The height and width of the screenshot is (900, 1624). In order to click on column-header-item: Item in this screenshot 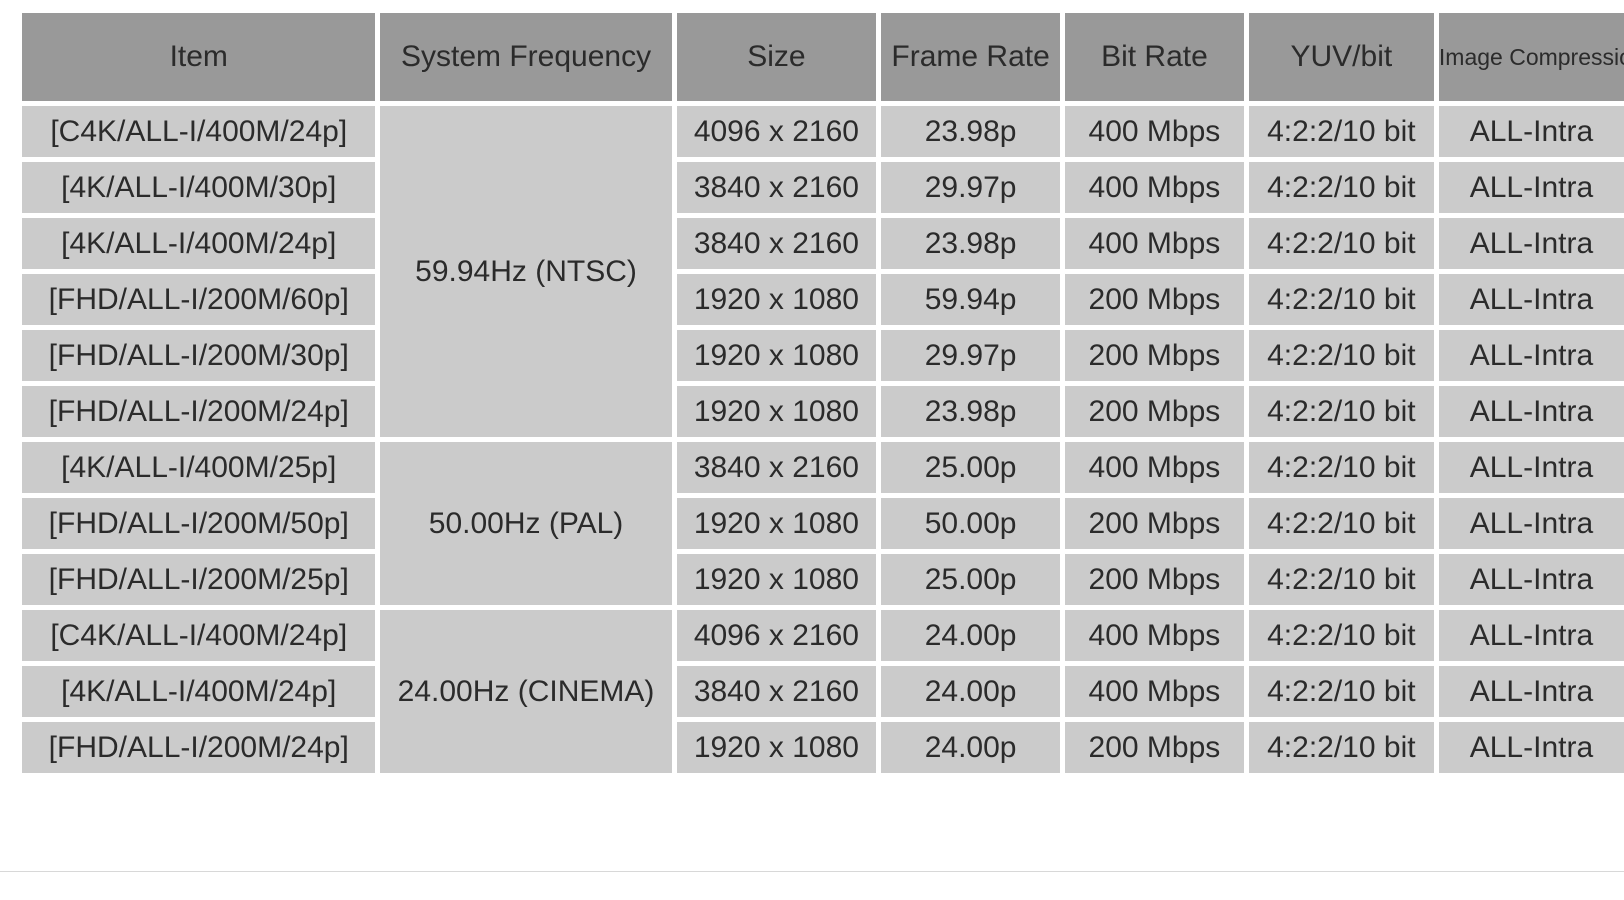, I will do `click(199, 57)`.